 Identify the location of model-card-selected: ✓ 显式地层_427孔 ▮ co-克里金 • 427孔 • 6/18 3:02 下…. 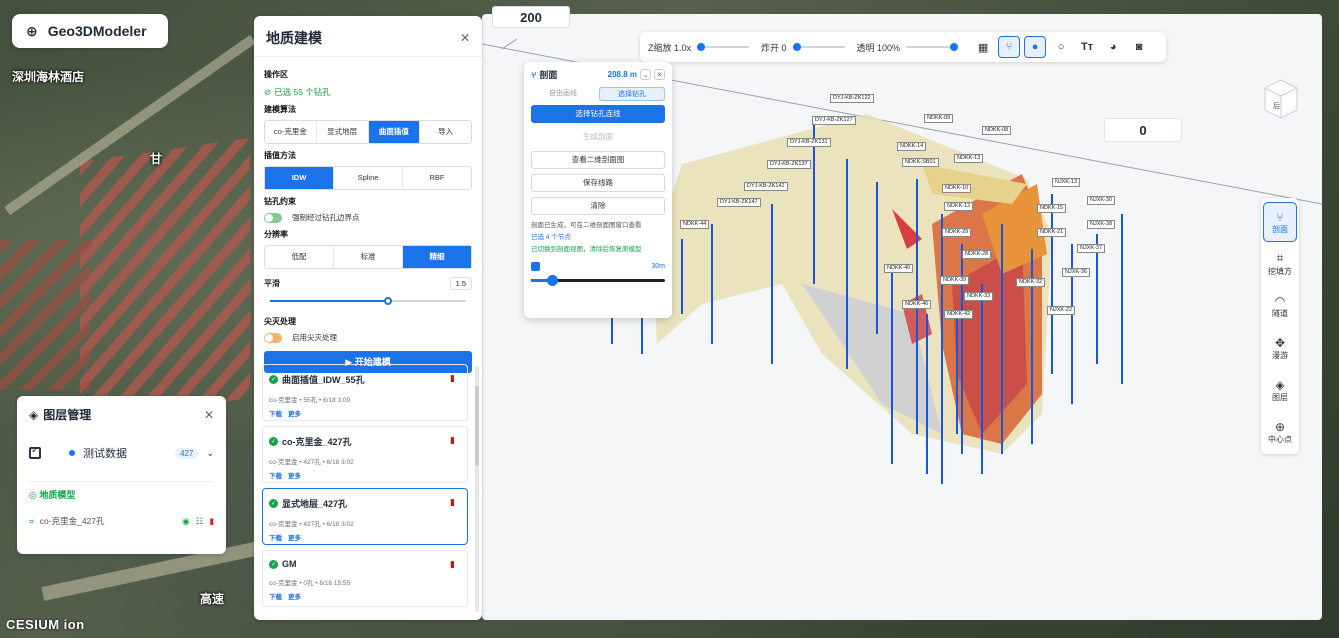
(365, 516).